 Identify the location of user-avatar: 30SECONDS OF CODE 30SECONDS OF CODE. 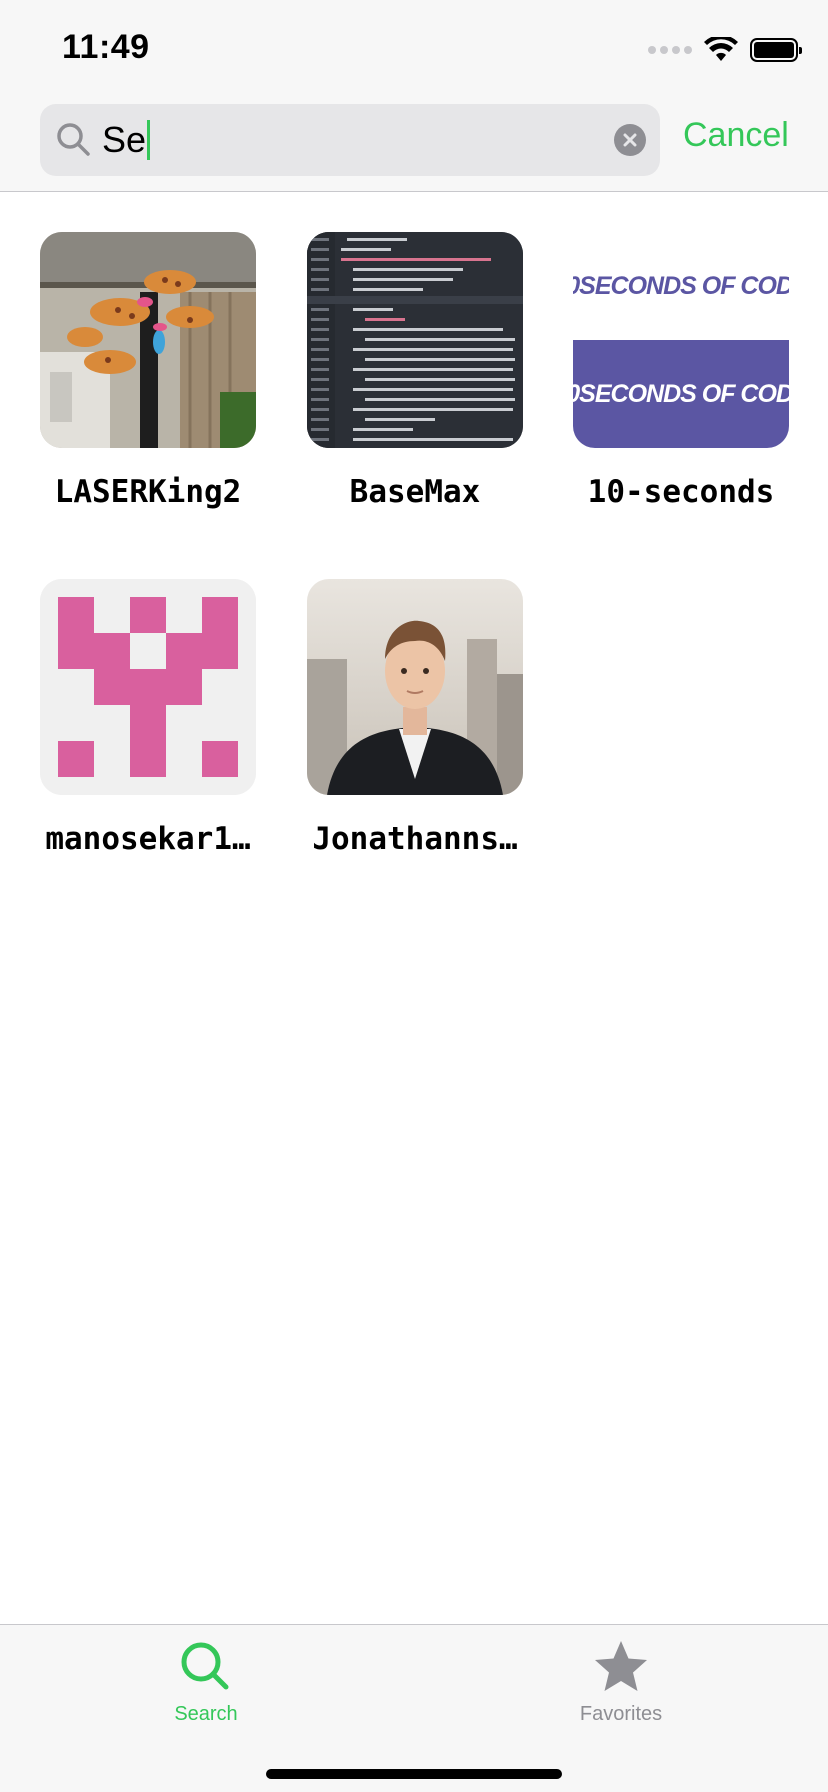
(681, 340).